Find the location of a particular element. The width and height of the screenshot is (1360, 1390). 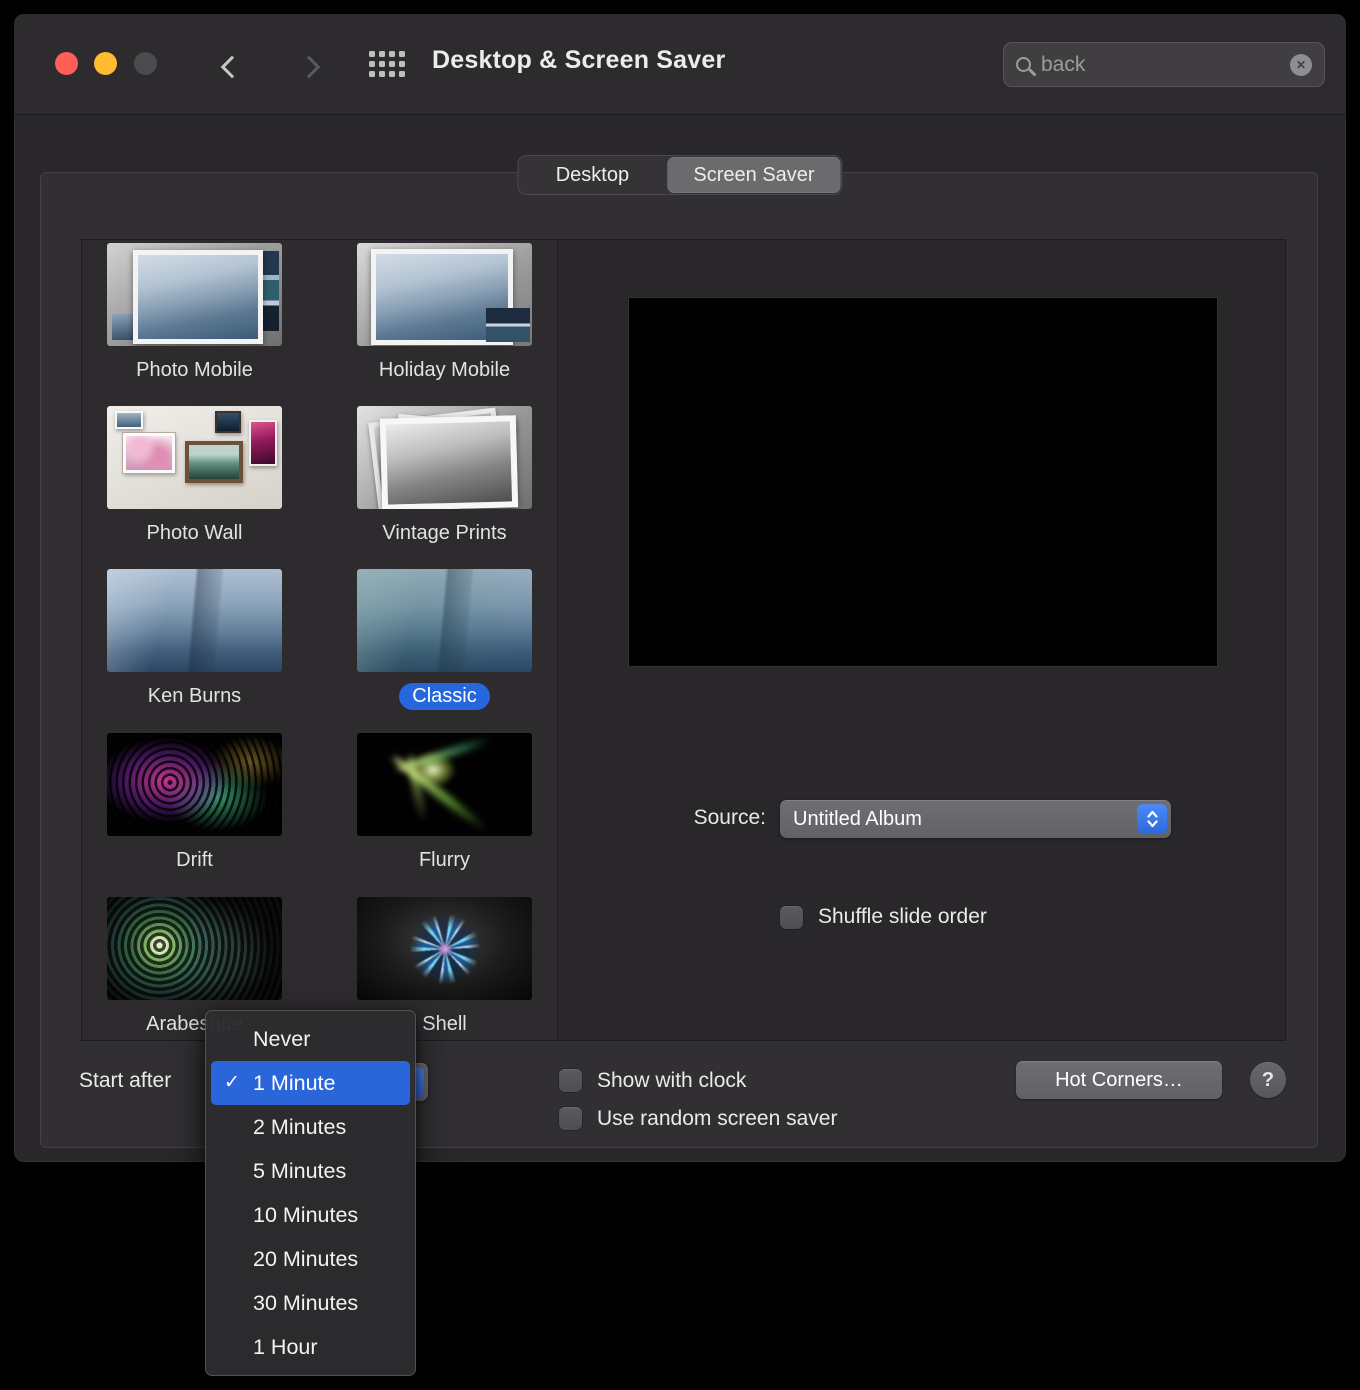

saver-thumb-arabesque is located at coordinates (194, 948).